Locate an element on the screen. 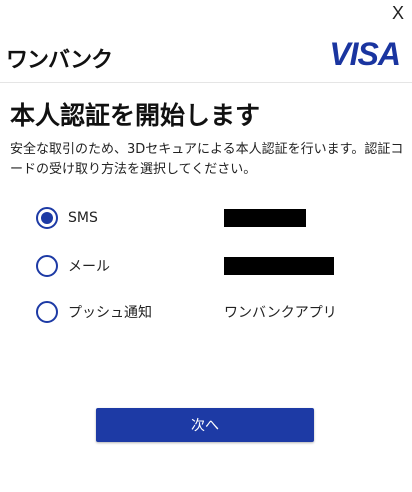  brand-logo: ワンバンク is located at coordinates (59, 60).